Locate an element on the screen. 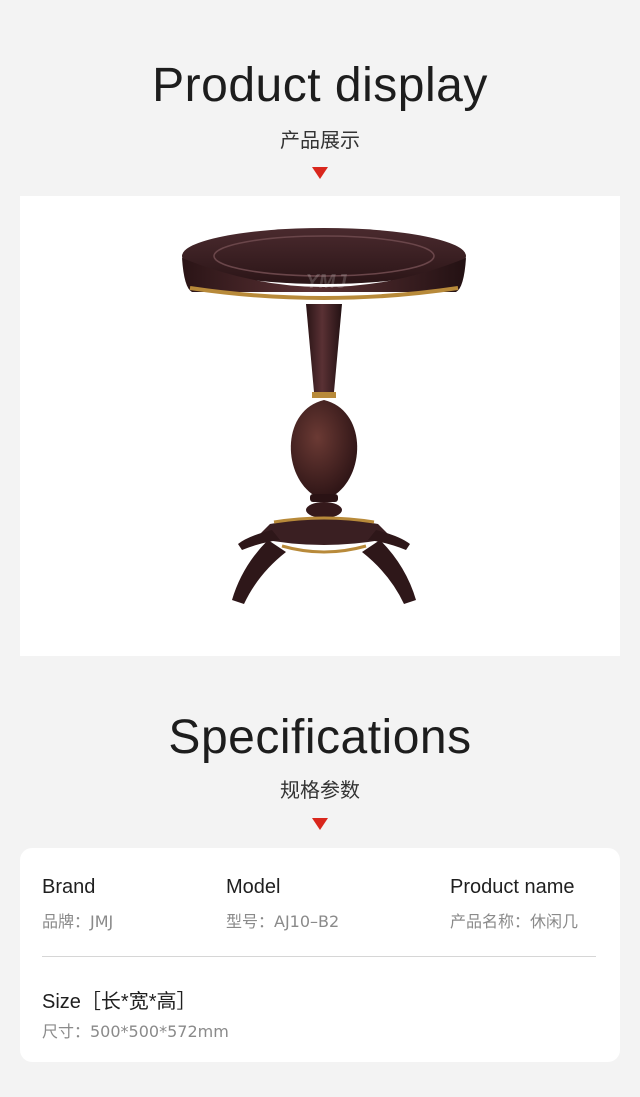 The height and width of the screenshot is (1097, 640). product-name-label: Product name is located at coordinates (512, 887).